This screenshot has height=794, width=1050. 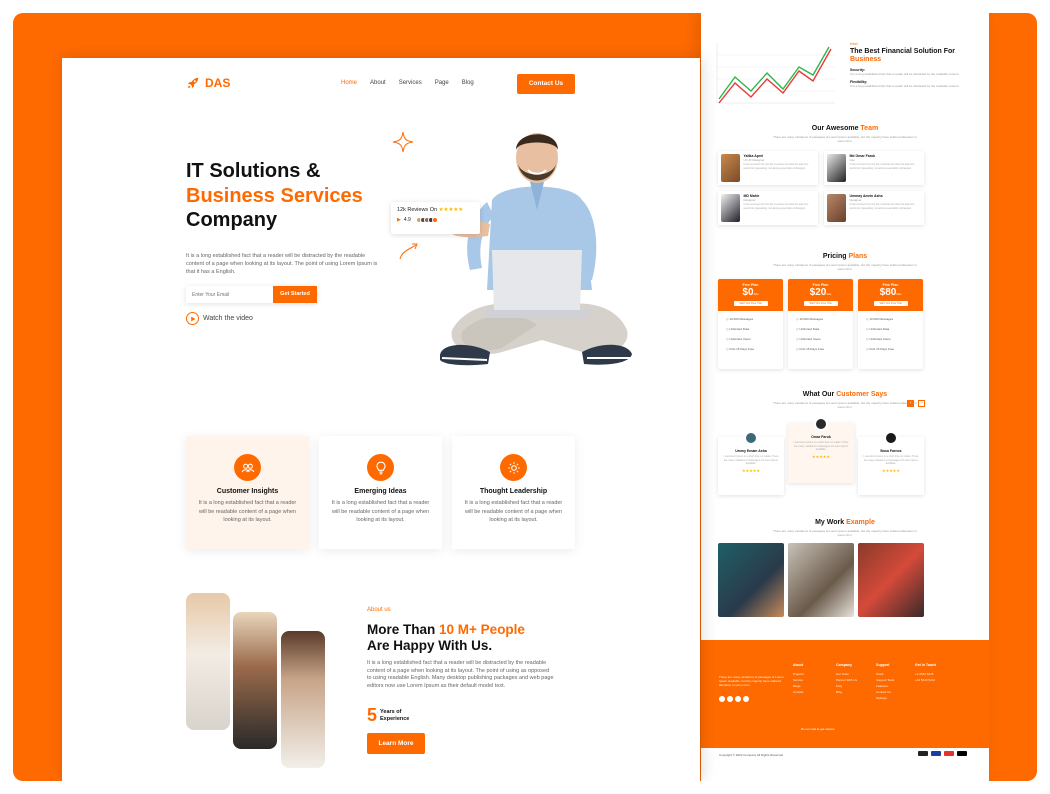 What do you see at coordinates (910, 403) in the screenshot?
I see `arrow-left-icon: ‹` at bounding box center [910, 403].